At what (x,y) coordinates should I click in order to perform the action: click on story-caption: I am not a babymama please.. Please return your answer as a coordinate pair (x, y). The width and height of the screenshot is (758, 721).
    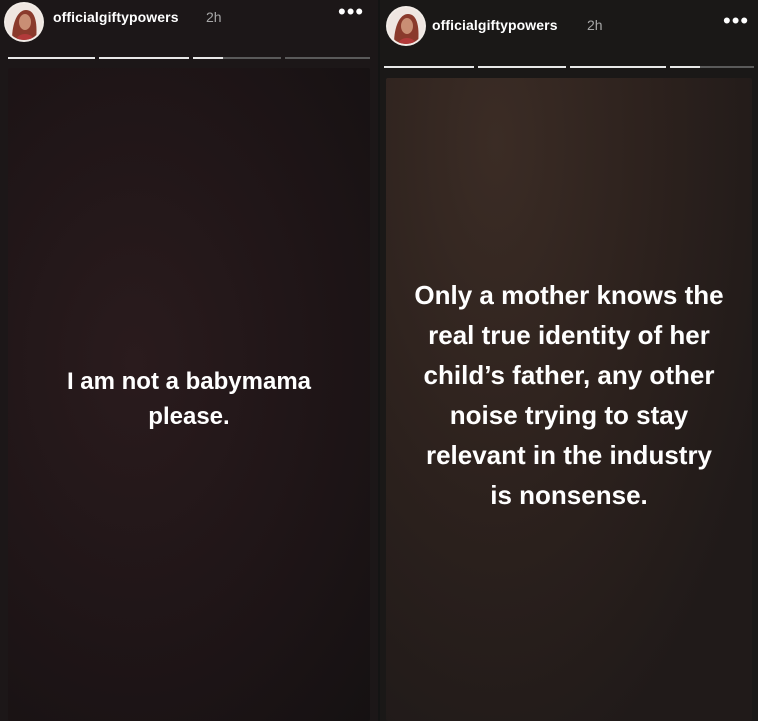
    Looking at the image, I should click on (189, 399).